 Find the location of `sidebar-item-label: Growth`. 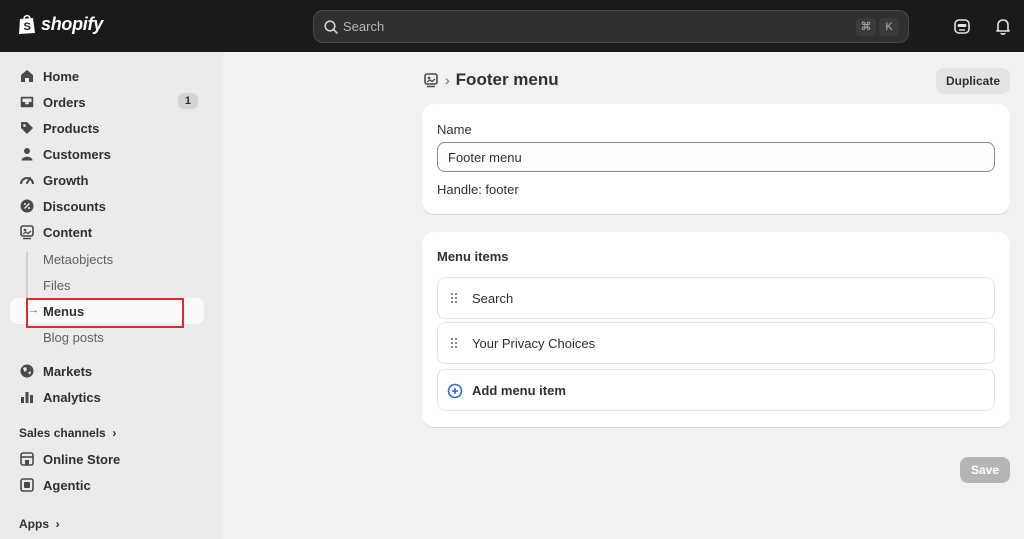

sidebar-item-label: Growth is located at coordinates (66, 180).